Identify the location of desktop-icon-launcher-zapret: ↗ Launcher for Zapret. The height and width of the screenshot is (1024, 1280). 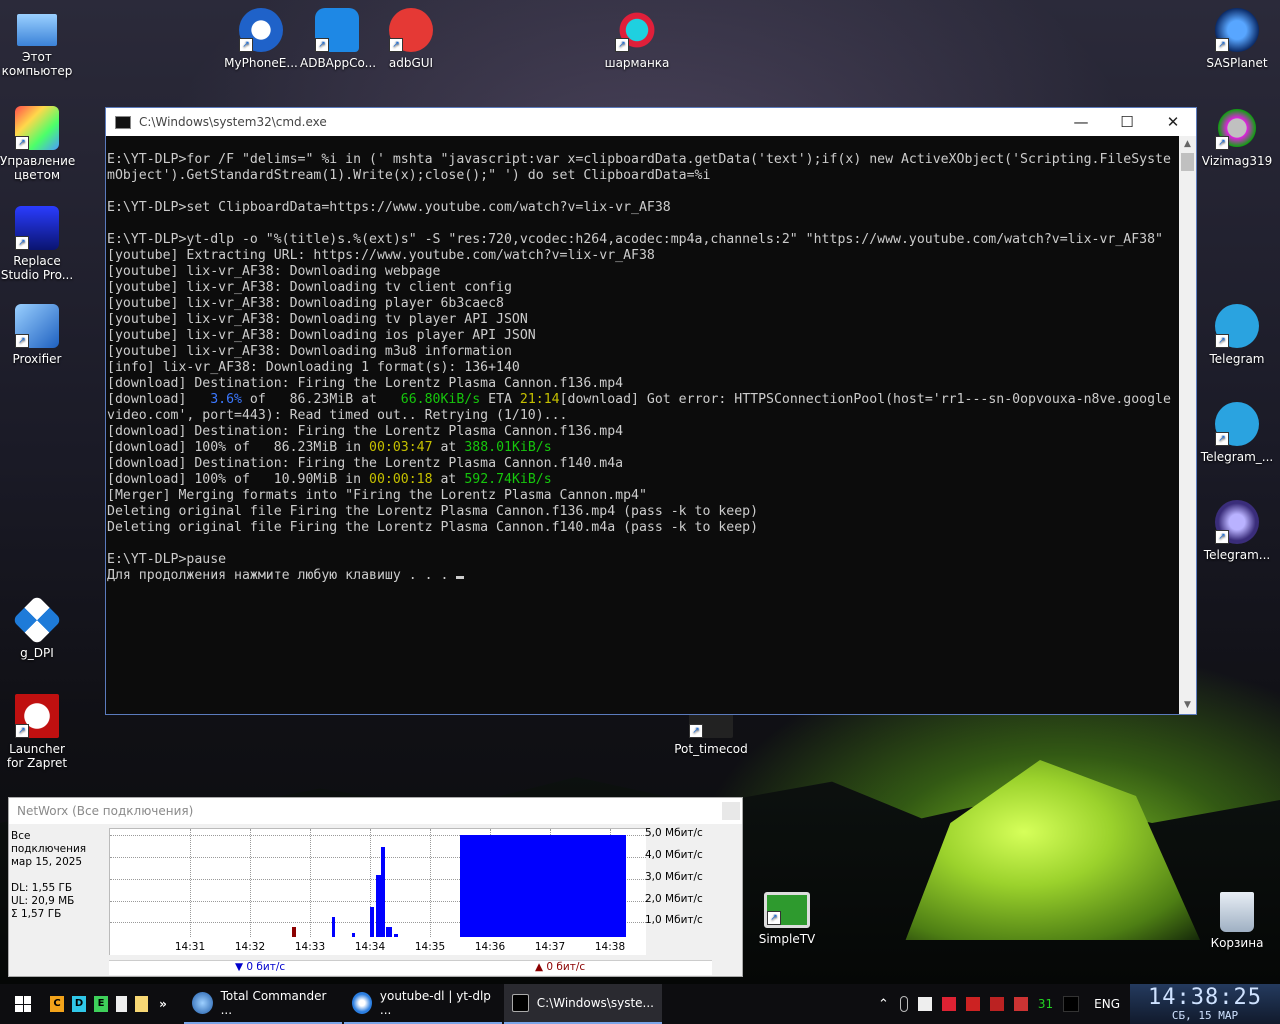
(37, 732).